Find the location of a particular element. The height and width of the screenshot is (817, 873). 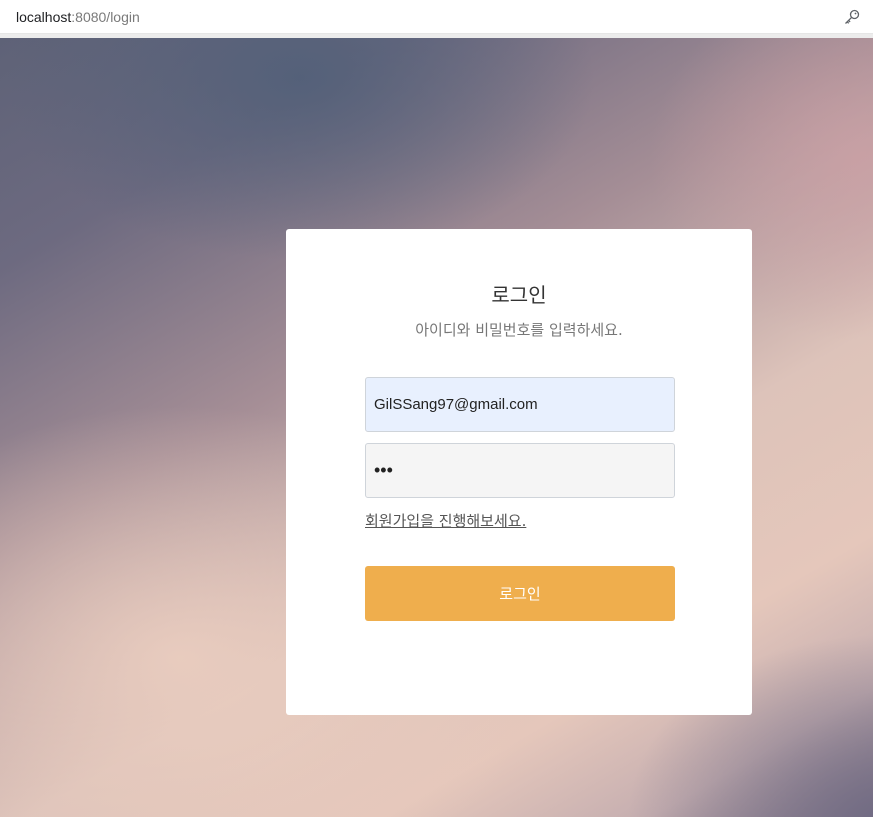

browser-address-bar: localhost:8080/login is located at coordinates (436, 17).